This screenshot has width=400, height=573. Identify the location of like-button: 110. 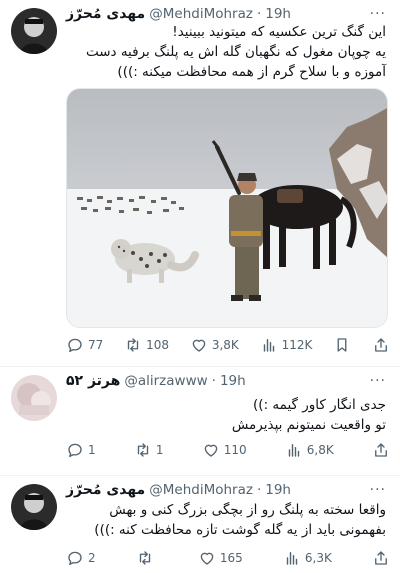
(224, 450).